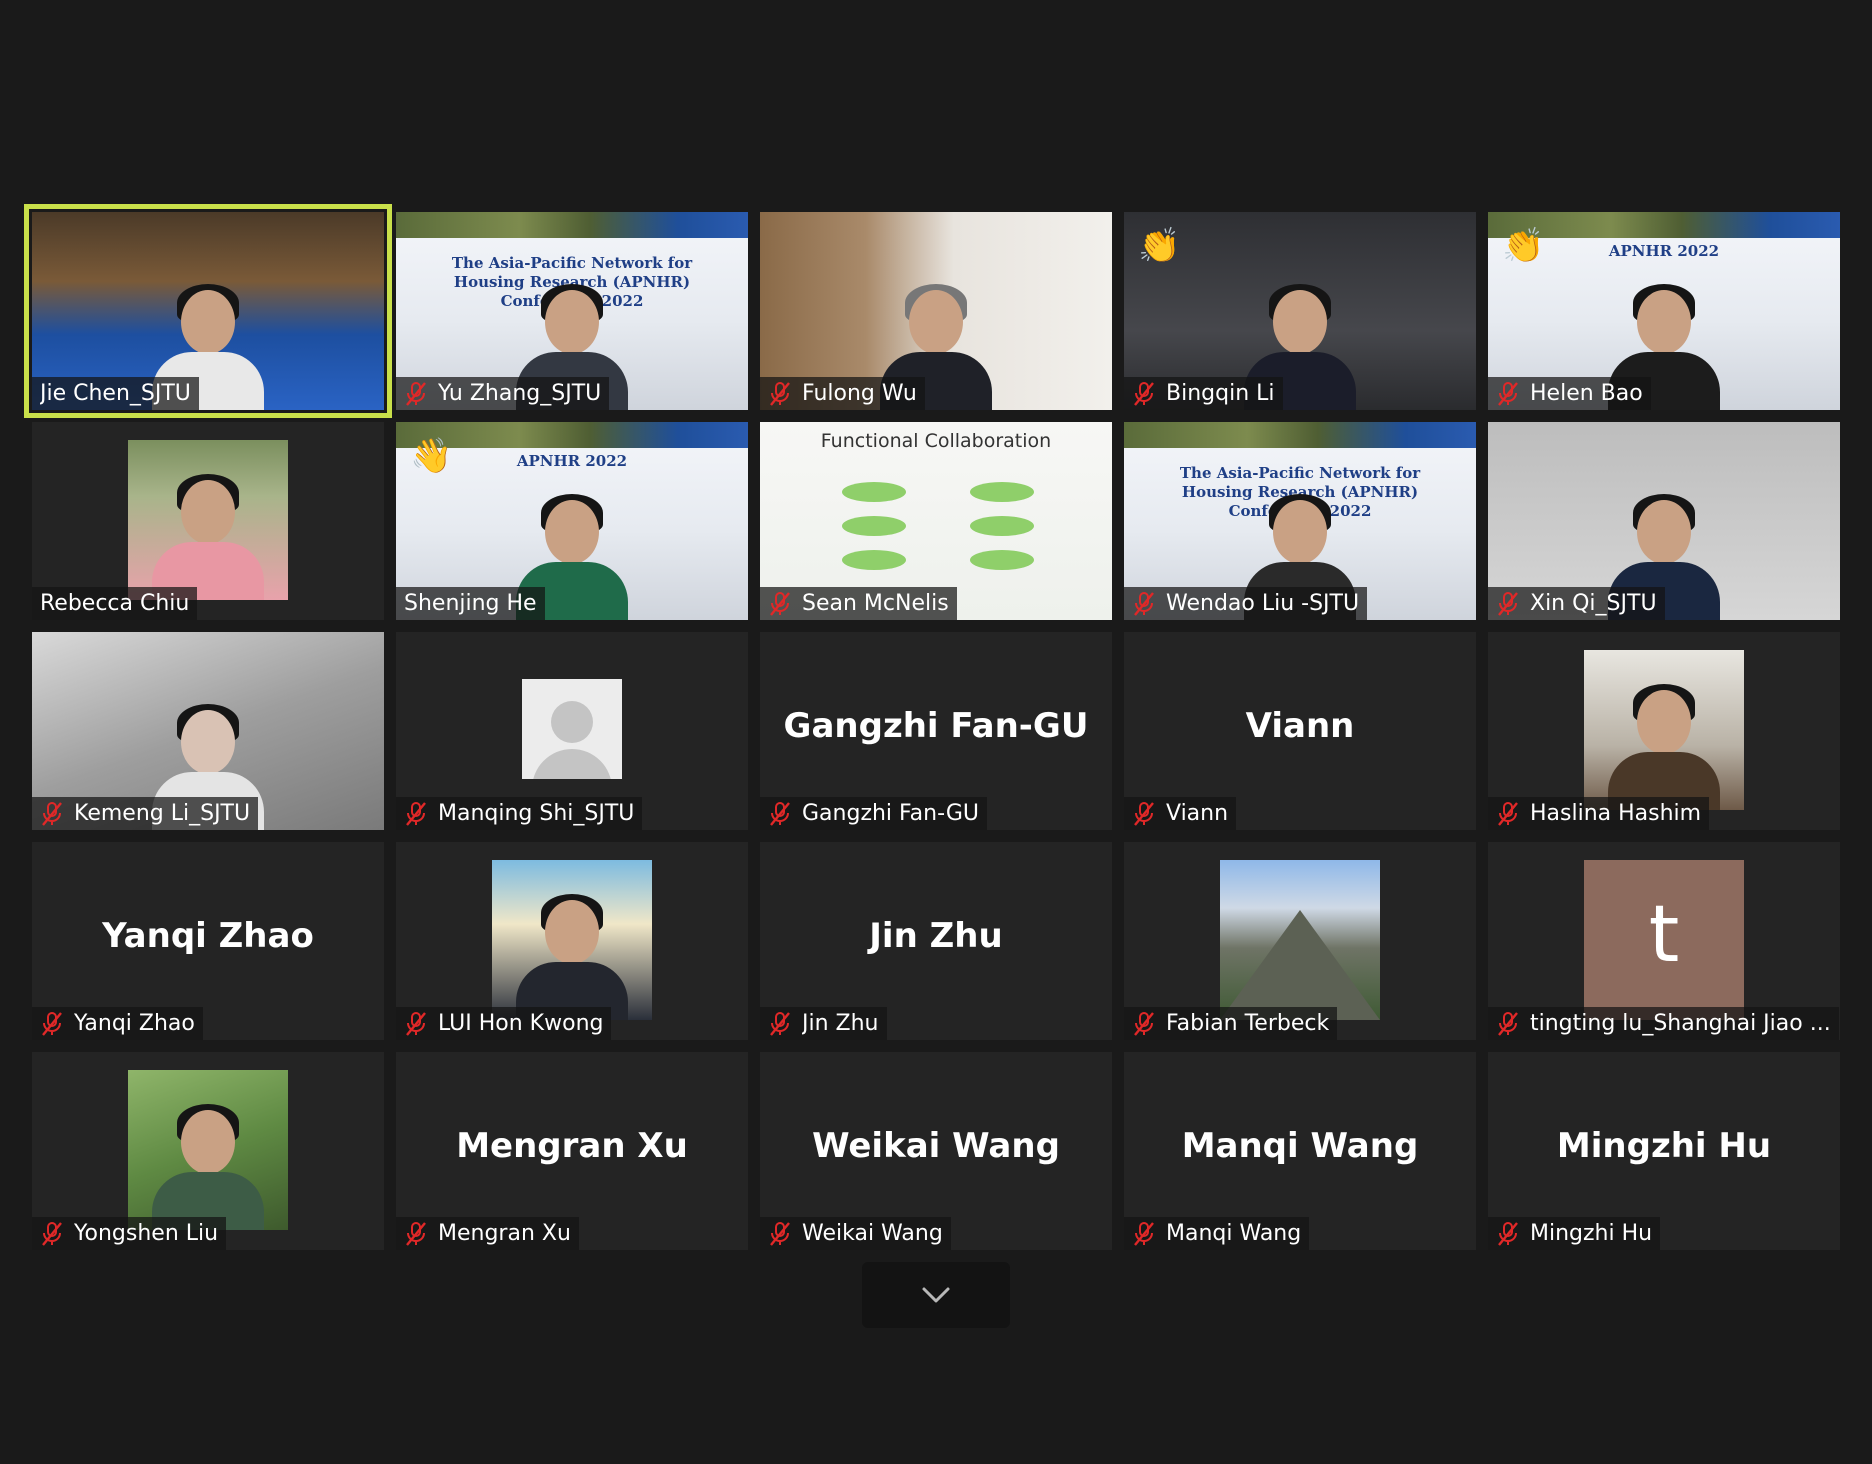 The height and width of the screenshot is (1464, 1872). Describe the element at coordinates (1664, 311) in the screenshot. I see `participant-tile: APNHR 2022 👏 Helen Bao` at that location.